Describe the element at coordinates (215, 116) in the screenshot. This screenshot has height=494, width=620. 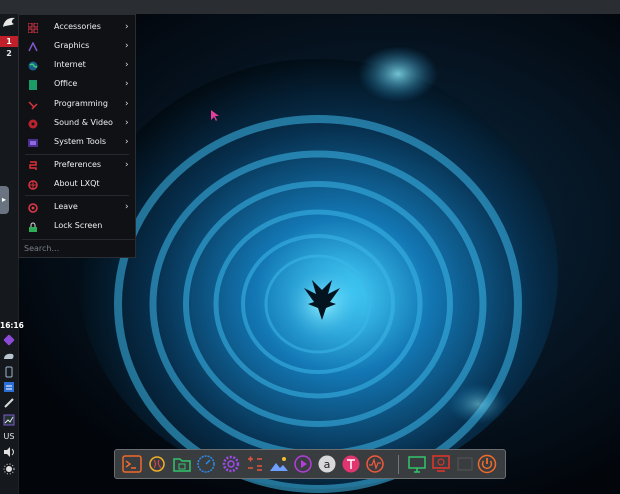
I see `mouse-cursor-icon` at that location.